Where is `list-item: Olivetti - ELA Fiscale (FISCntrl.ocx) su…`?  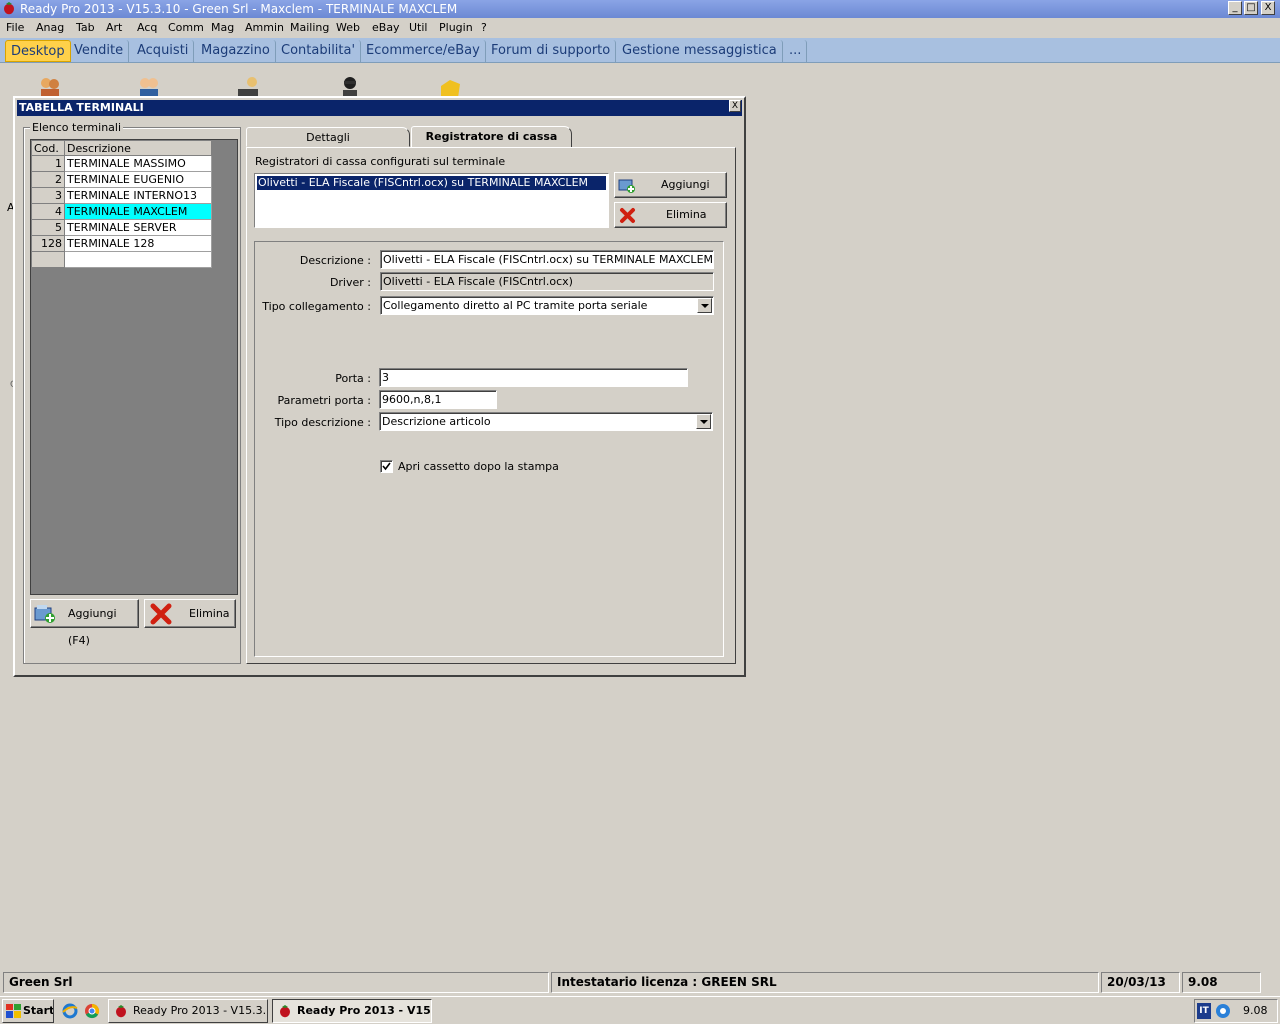
list-item: Olivetti - ELA Fiscale (FISCntrl.ocx) su… is located at coordinates (431, 183).